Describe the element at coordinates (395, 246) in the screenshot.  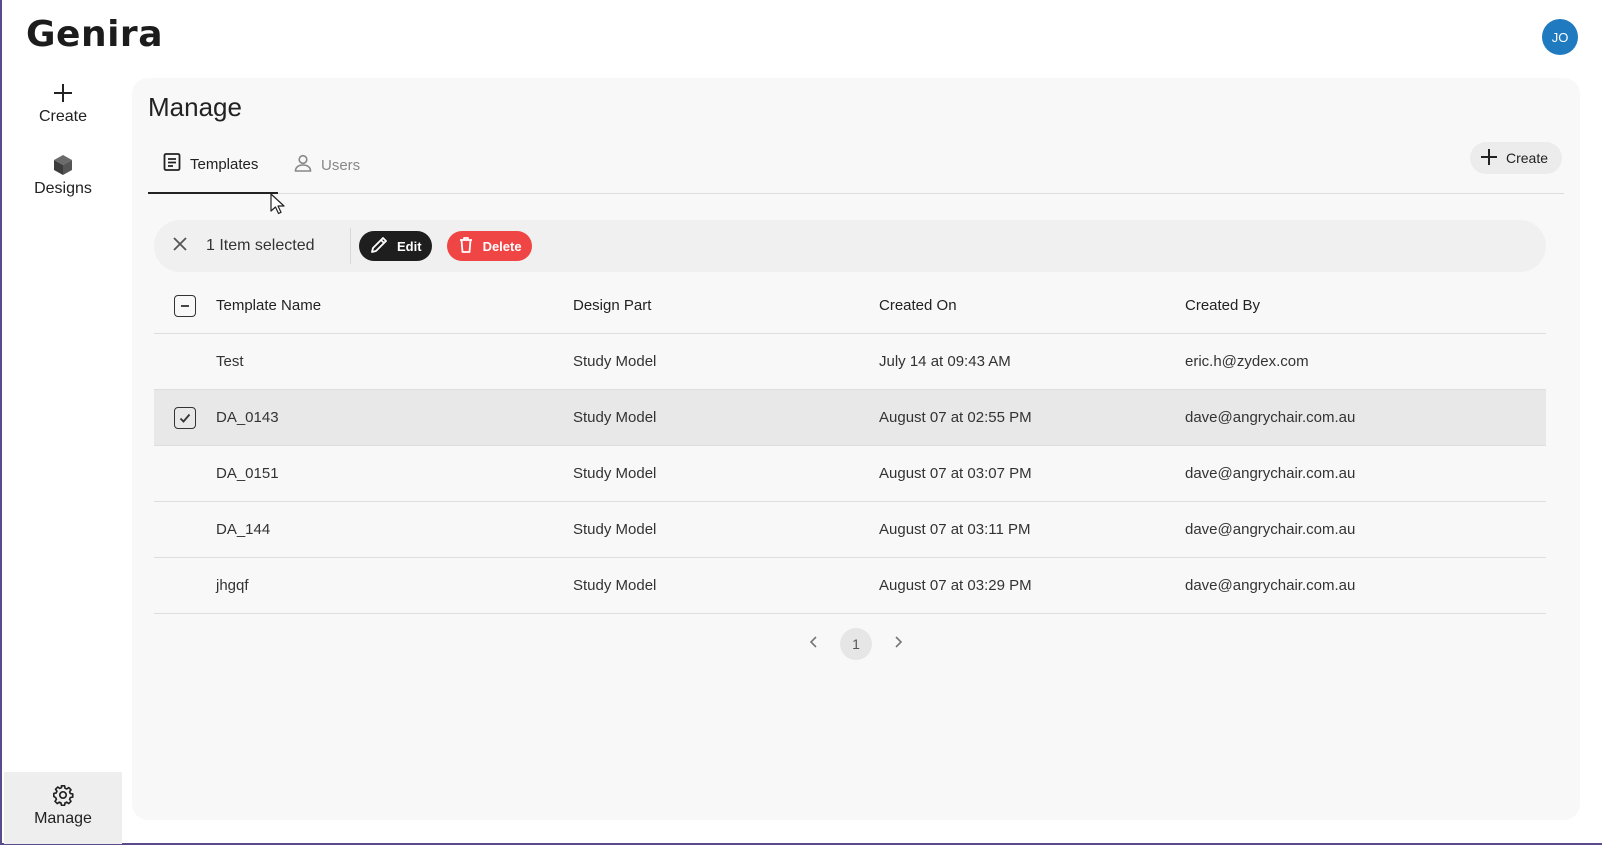
I see `edit-button: Edit` at that location.